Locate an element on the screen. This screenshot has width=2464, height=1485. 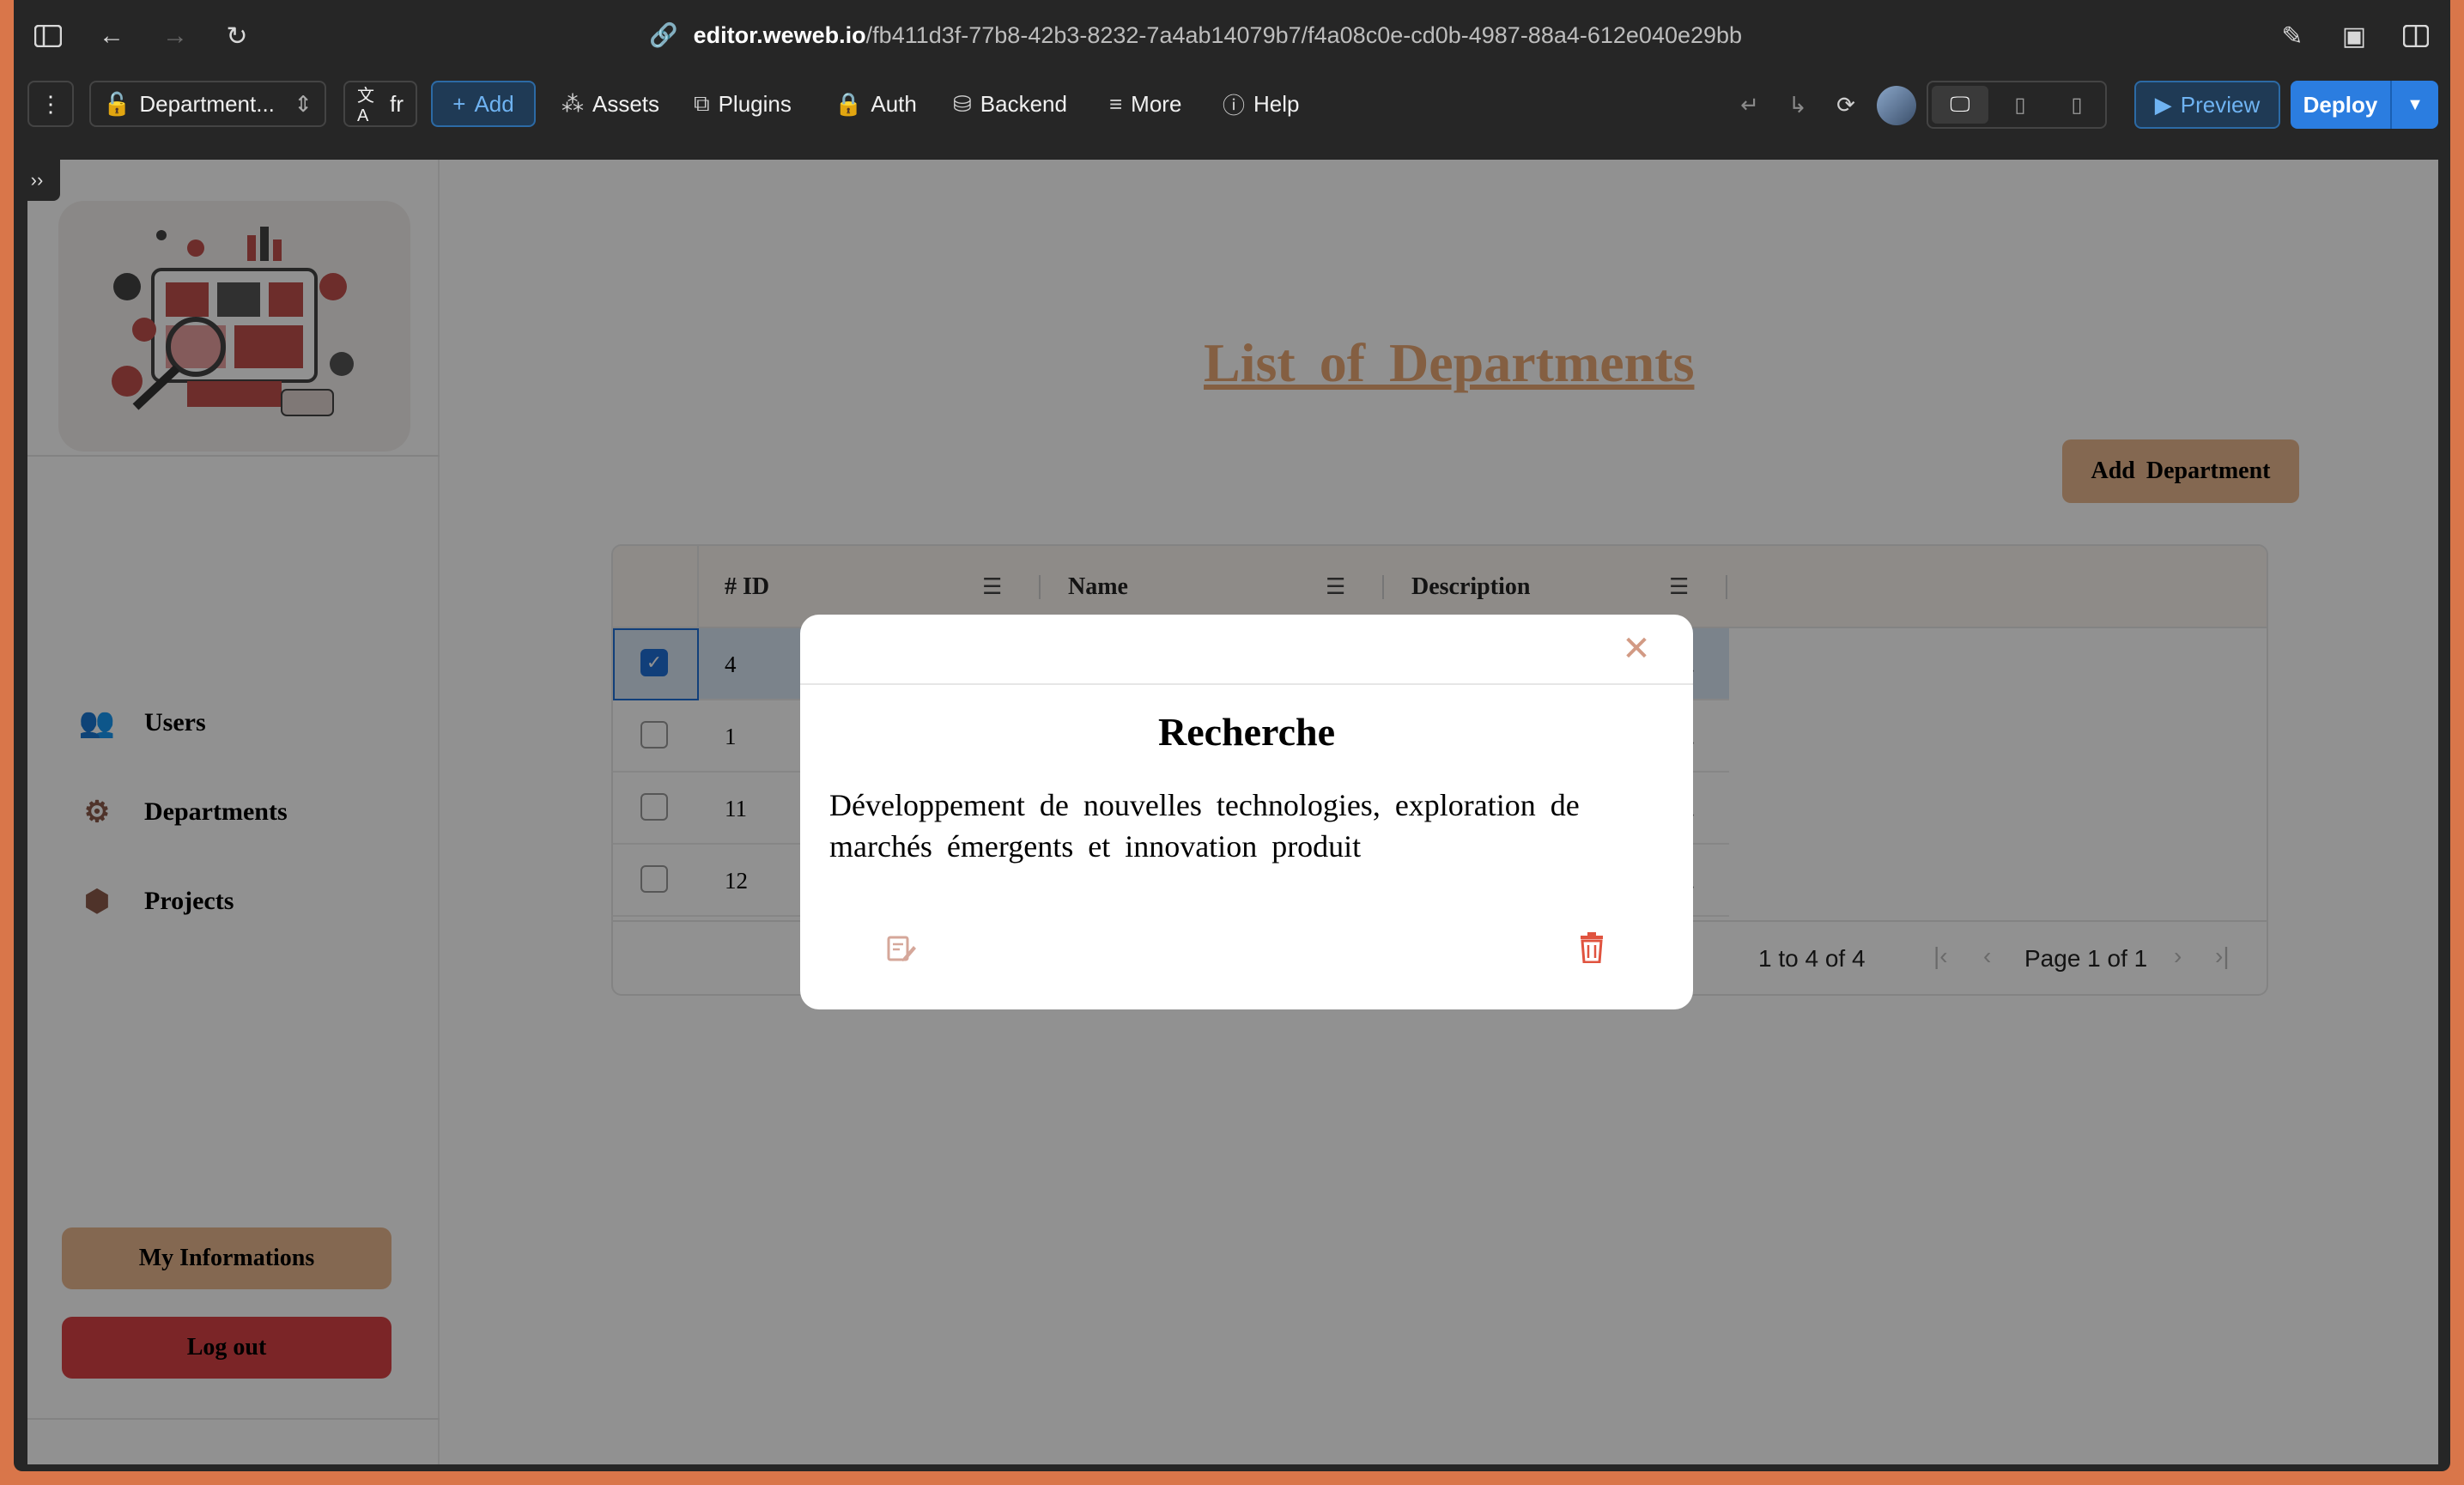
auth-menu: 🔒 Auth is located at coordinates (875, 104).